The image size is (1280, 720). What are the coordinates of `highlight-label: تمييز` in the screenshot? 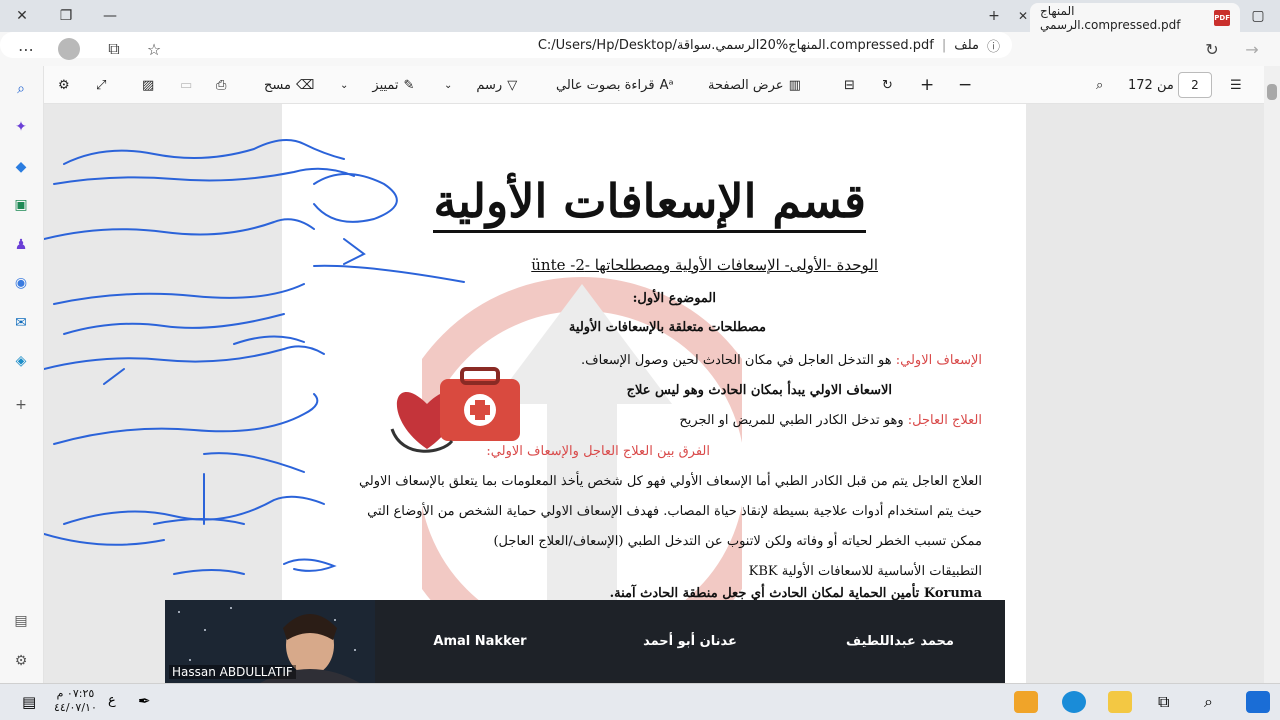 It's located at (385, 85).